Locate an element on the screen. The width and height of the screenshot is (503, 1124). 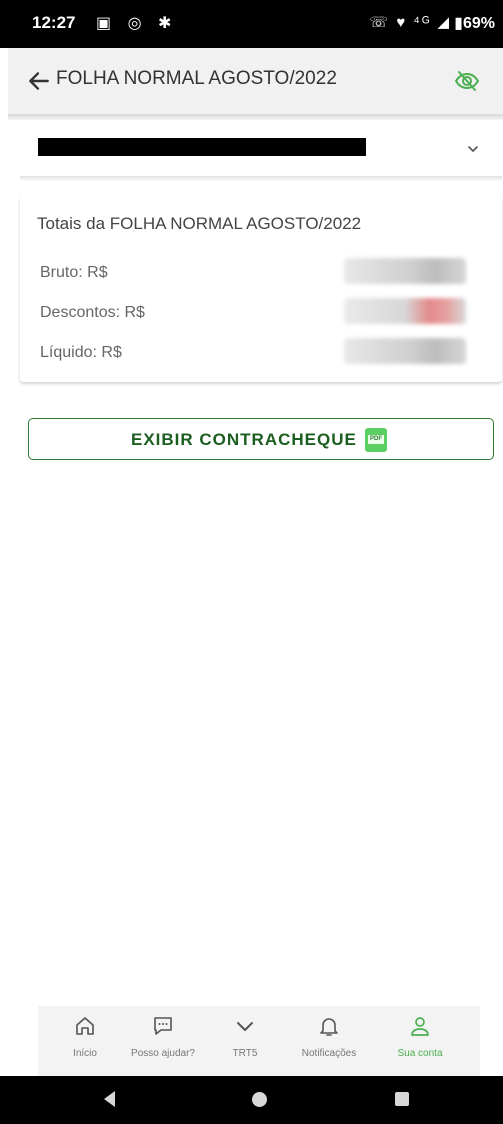
notification-icons: ▣ ◎ ✱ is located at coordinates (137, 23).